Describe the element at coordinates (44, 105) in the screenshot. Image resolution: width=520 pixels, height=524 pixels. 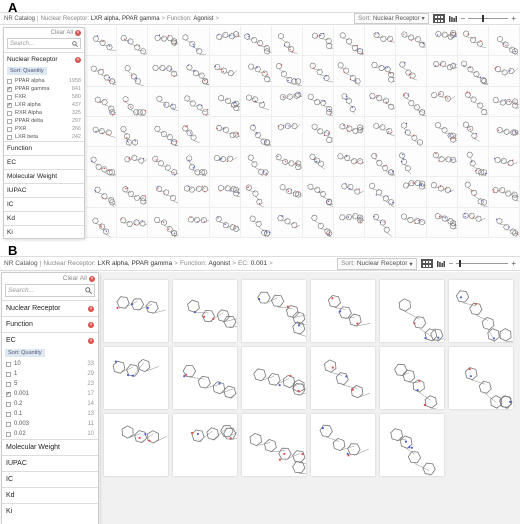
I see `facet-option: ✓ LXR alpha 437` at that location.